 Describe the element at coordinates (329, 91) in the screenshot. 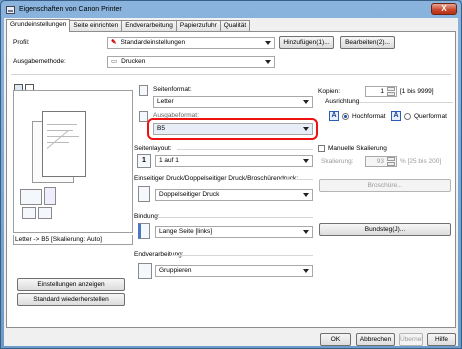

I see `copies-label: Kopien:` at that location.